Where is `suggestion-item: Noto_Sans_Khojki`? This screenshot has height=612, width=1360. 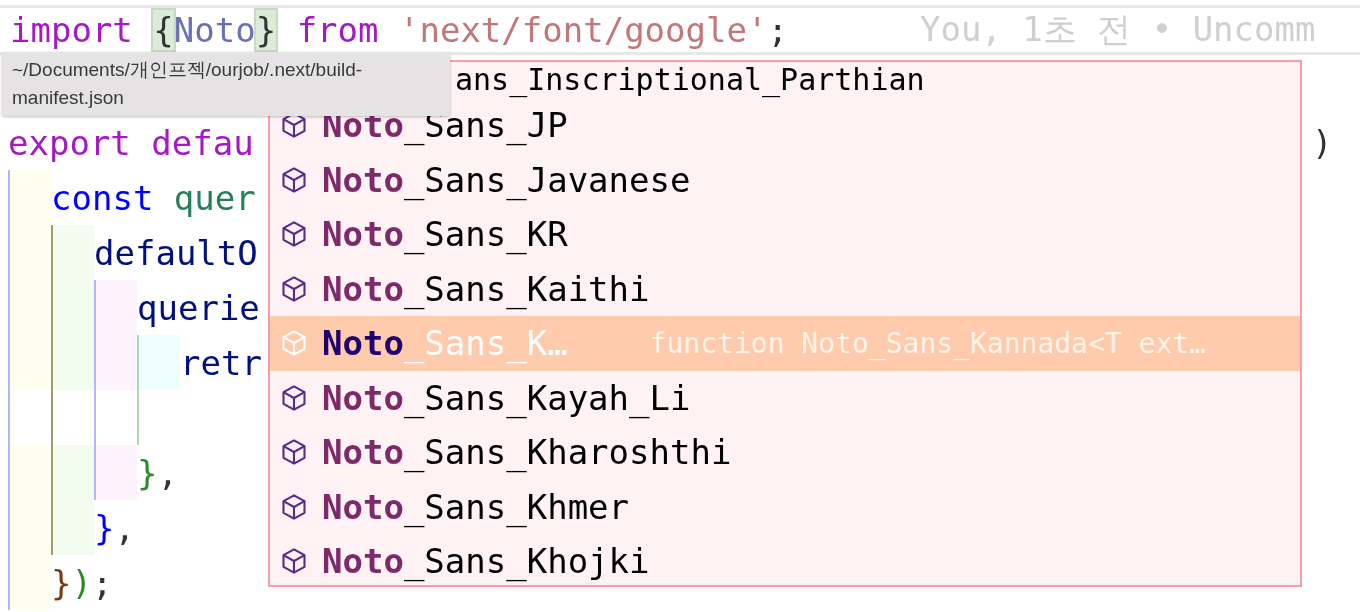 suggestion-item: Noto_Sans_Khojki is located at coordinates (785, 559).